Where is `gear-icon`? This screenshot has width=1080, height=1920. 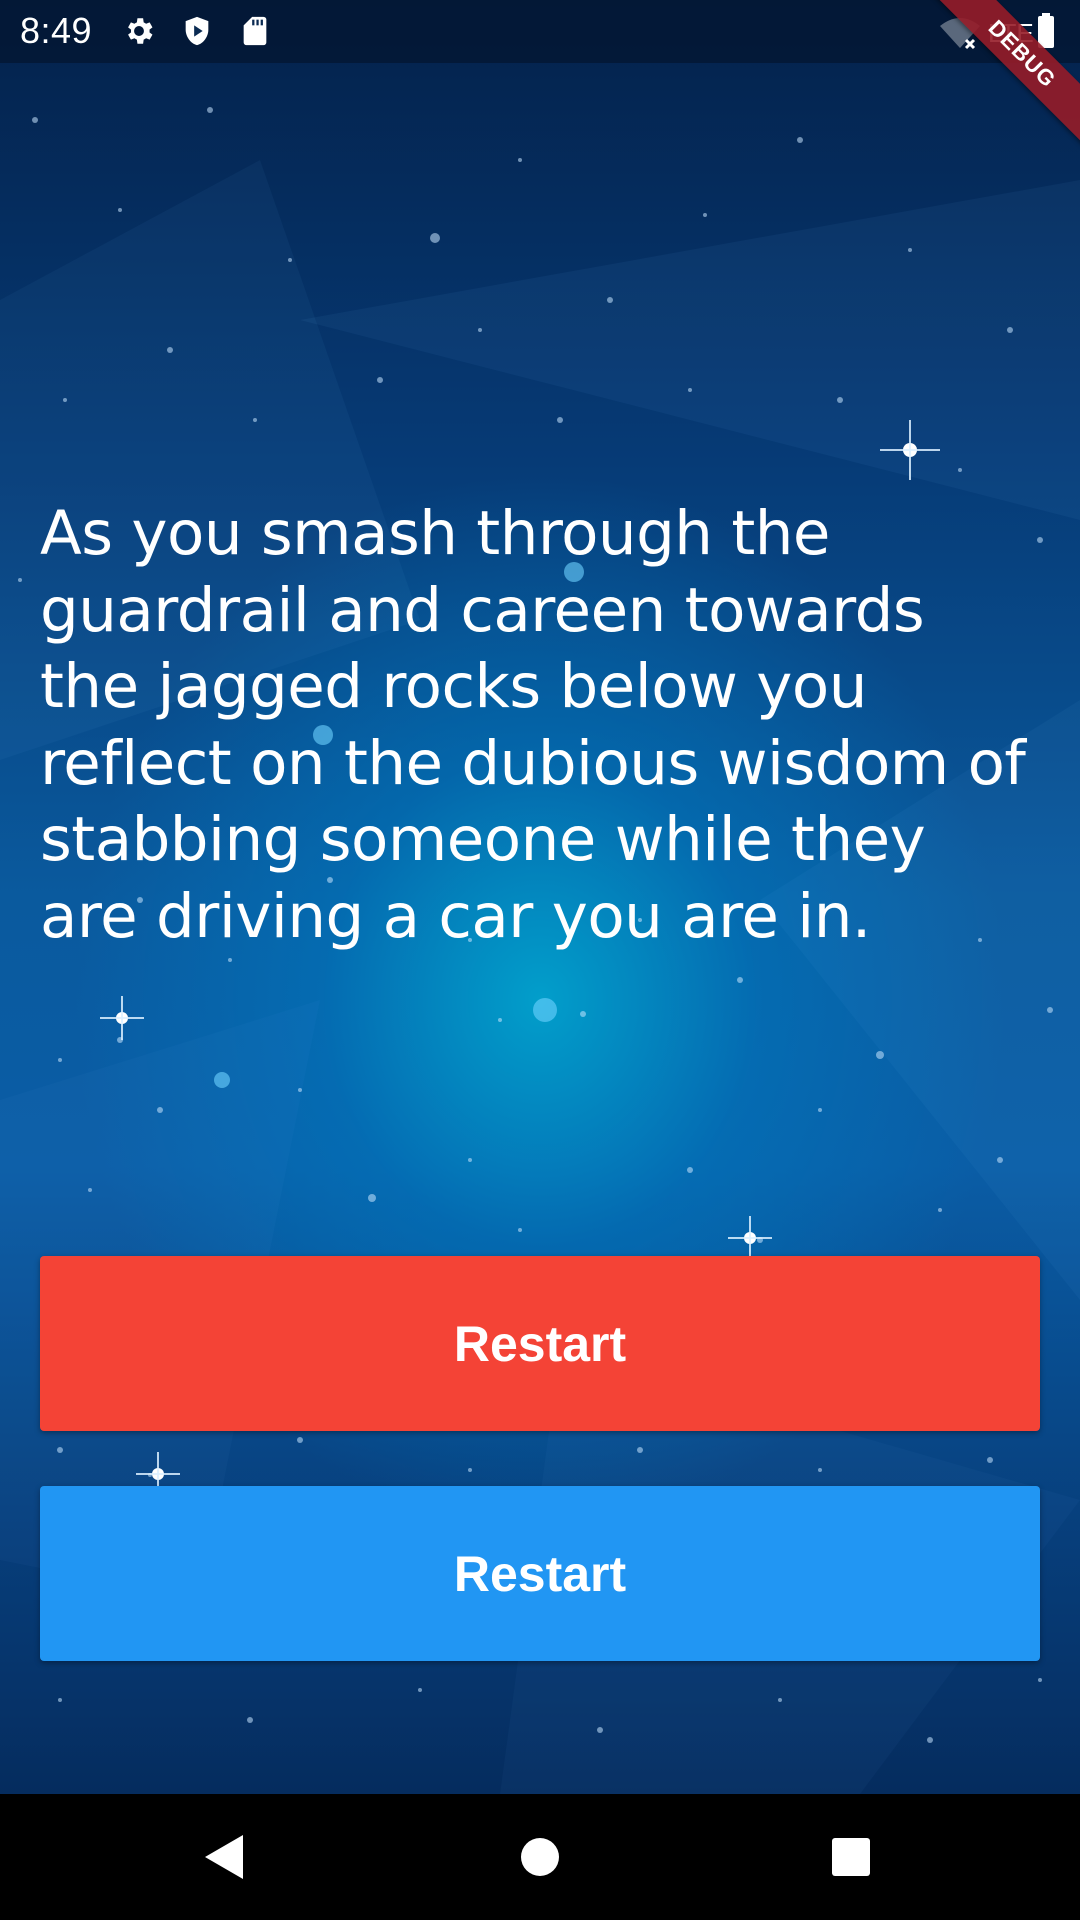
gear-icon is located at coordinates (139, 31).